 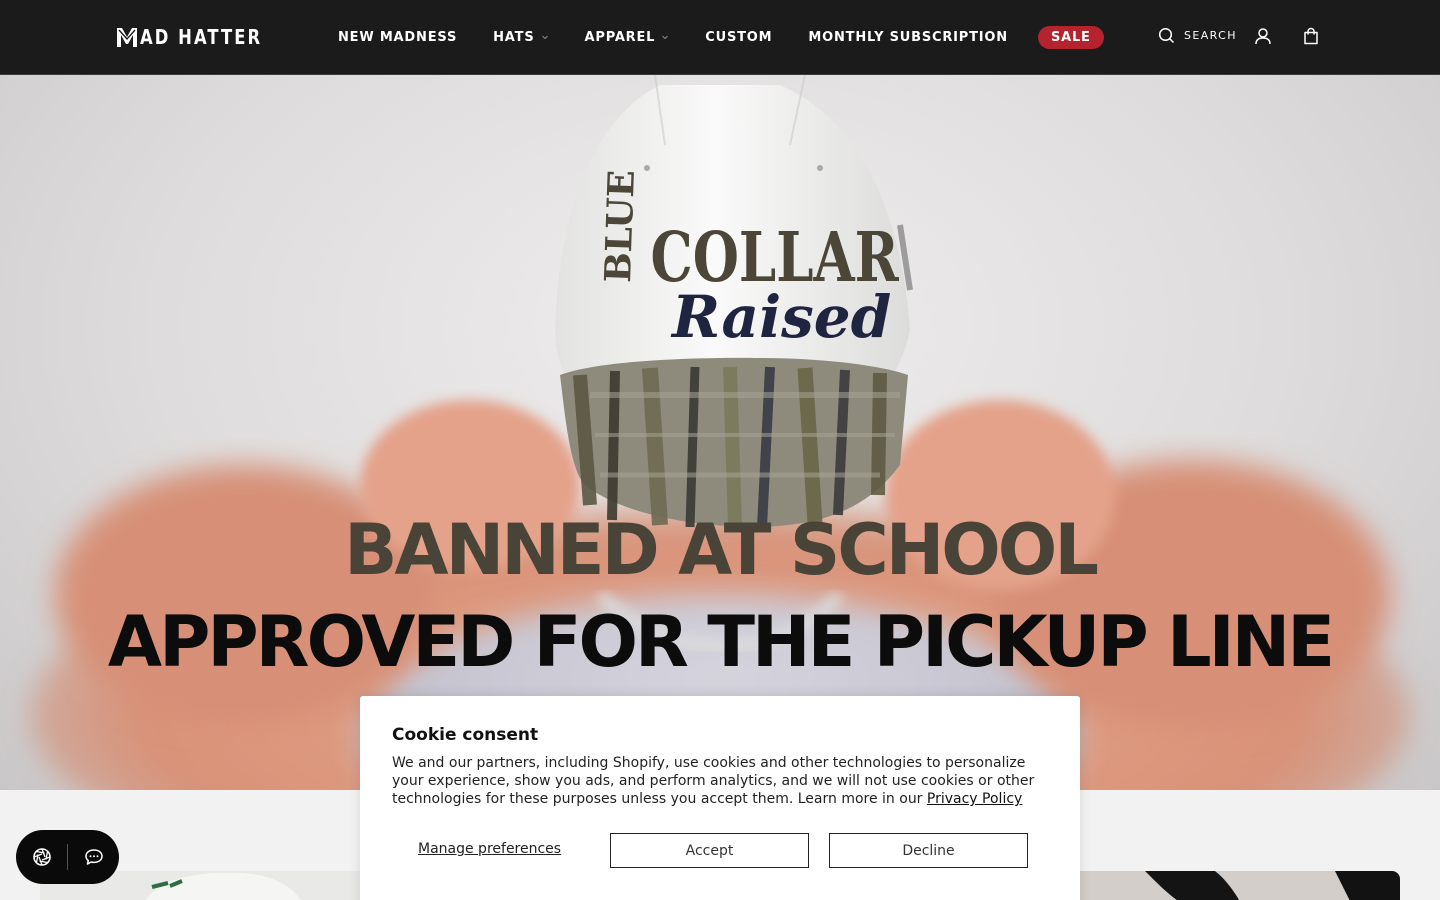 I want to click on user-icon, so click(x=1263, y=36).